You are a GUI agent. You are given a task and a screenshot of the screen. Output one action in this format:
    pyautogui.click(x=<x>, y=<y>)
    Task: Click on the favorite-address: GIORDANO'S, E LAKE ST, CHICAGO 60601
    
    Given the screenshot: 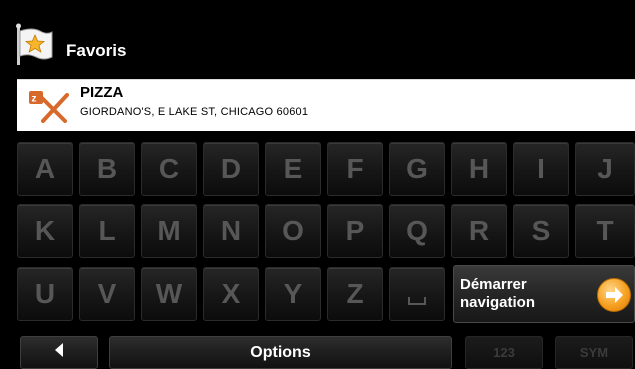 What is the action you would take?
    pyautogui.click(x=194, y=112)
    